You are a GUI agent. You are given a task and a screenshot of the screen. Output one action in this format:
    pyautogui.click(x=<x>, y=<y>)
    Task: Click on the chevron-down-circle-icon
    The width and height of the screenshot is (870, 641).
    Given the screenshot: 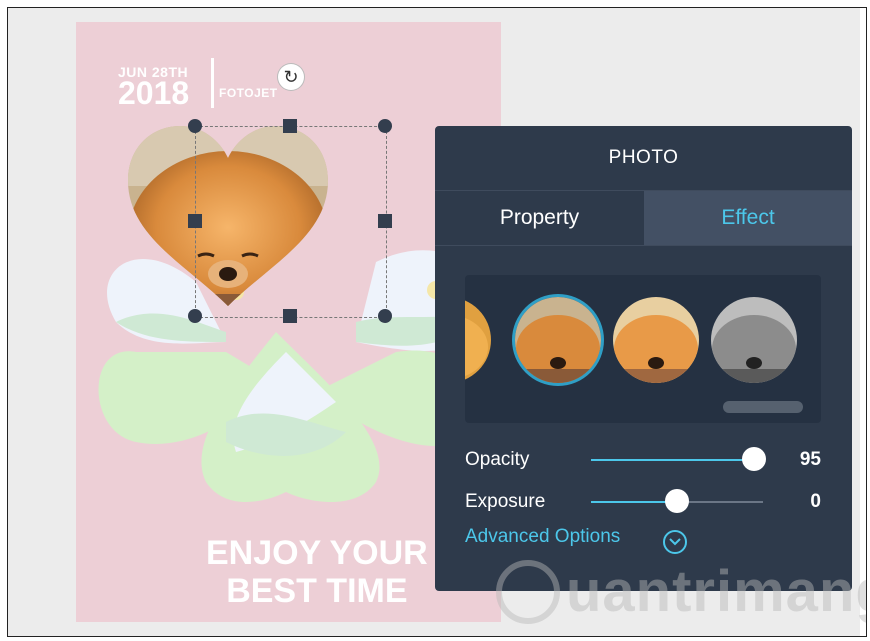 What is the action you would take?
    pyautogui.click(x=675, y=542)
    